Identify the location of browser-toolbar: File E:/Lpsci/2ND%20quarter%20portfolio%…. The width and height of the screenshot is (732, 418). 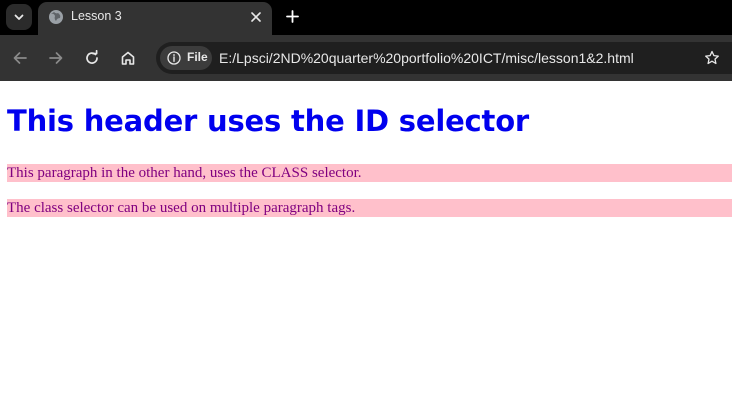
(366, 58).